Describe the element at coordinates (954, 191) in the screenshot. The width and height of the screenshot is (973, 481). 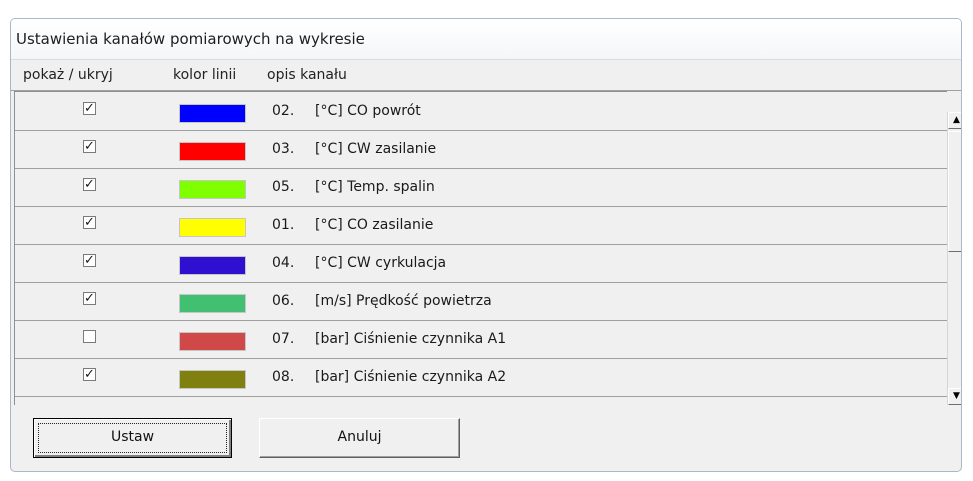
I see `scroll-thumb` at that location.